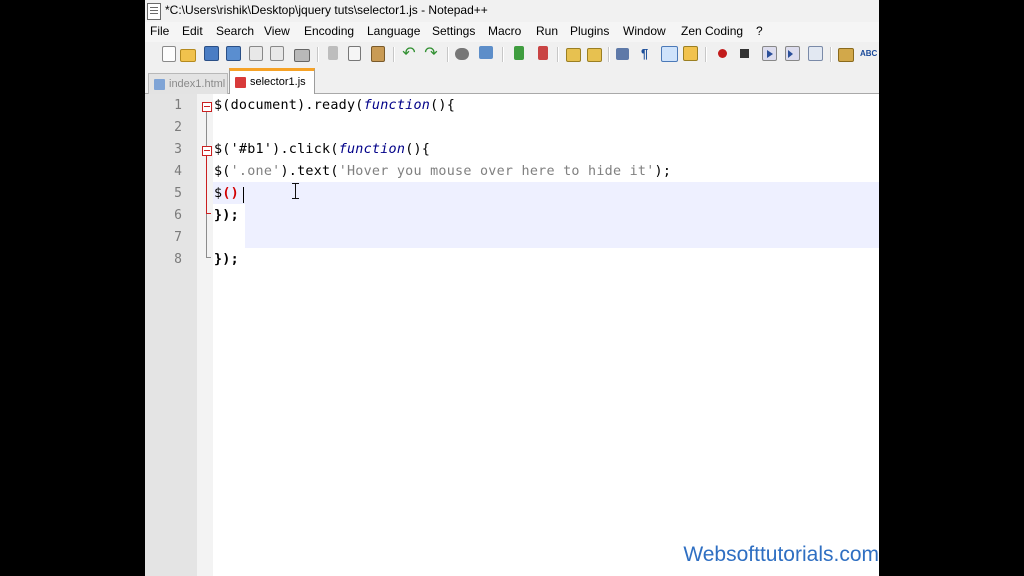 The height and width of the screenshot is (576, 1024). What do you see at coordinates (226, 259) in the screenshot?
I see `code-line-8: });` at bounding box center [226, 259].